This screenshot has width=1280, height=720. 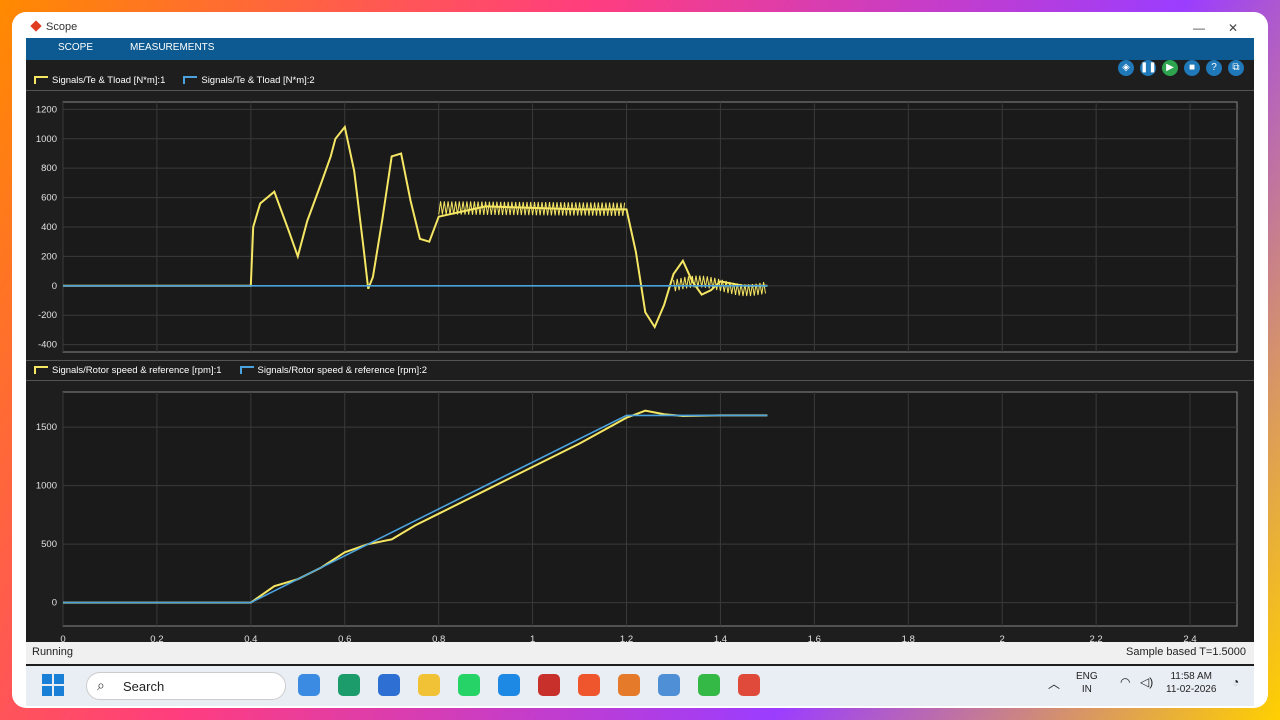 What do you see at coordinates (1191, 683) in the screenshot?
I see `clock: 11:58 AM 11-02-2026` at bounding box center [1191, 683].